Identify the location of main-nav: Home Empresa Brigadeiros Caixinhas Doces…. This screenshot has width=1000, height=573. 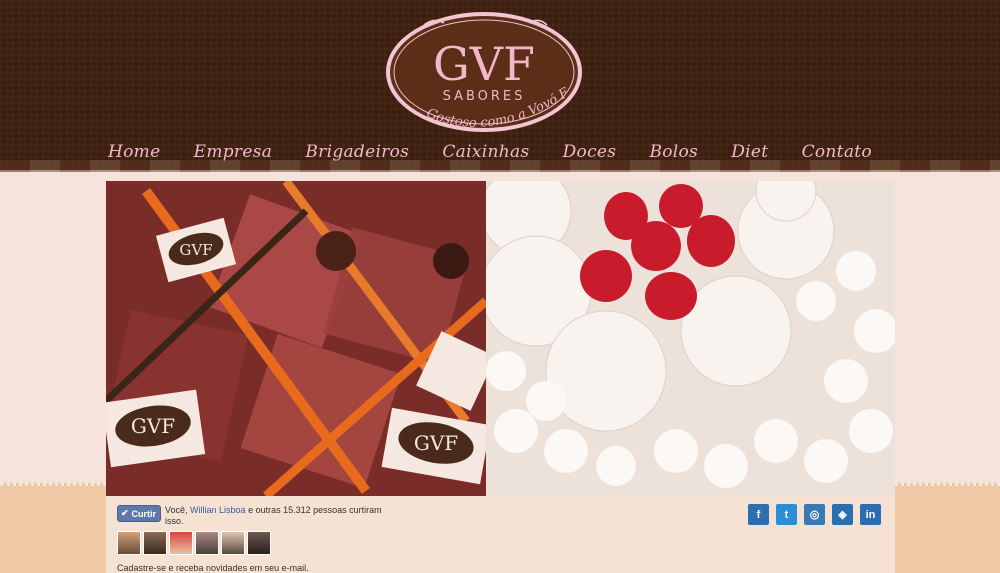
(490, 152).